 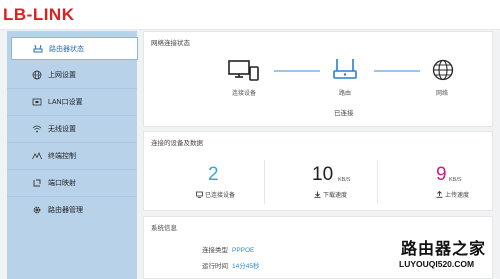 What do you see at coordinates (443, 70) in the screenshot?
I see `internet-globe-icon` at bounding box center [443, 70].